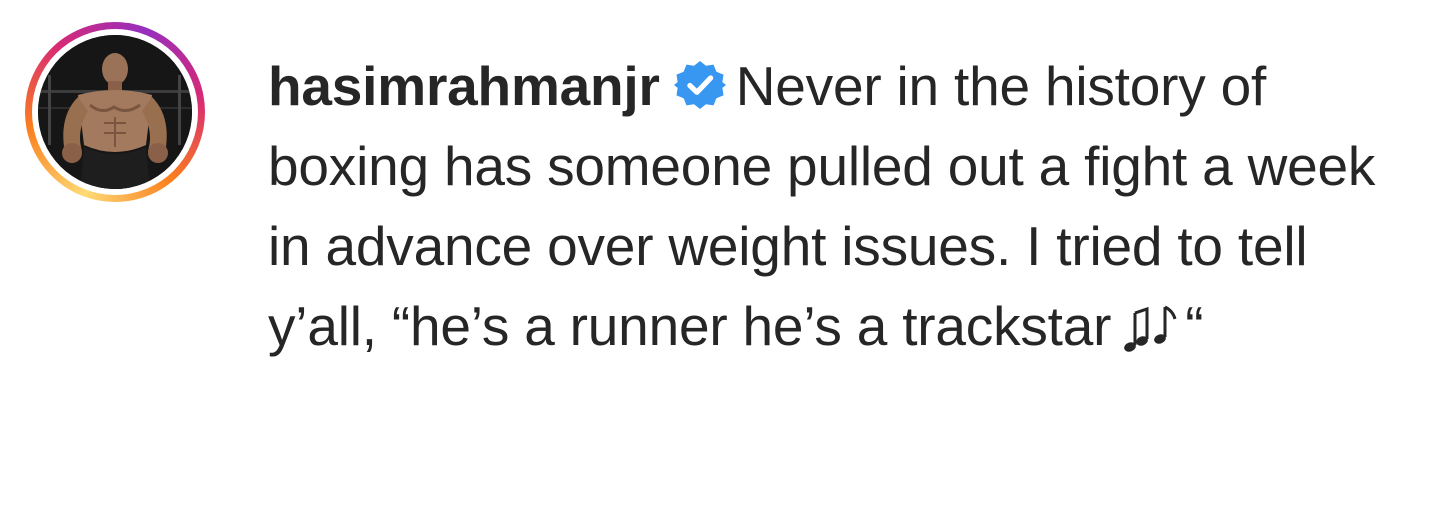  What do you see at coordinates (699, 85) in the screenshot?
I see `verified-badge-icon` at bounding box center [699, 85].